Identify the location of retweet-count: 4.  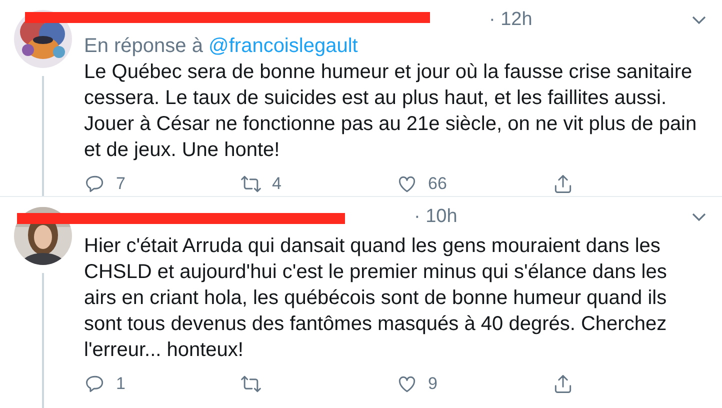
(277, 184).